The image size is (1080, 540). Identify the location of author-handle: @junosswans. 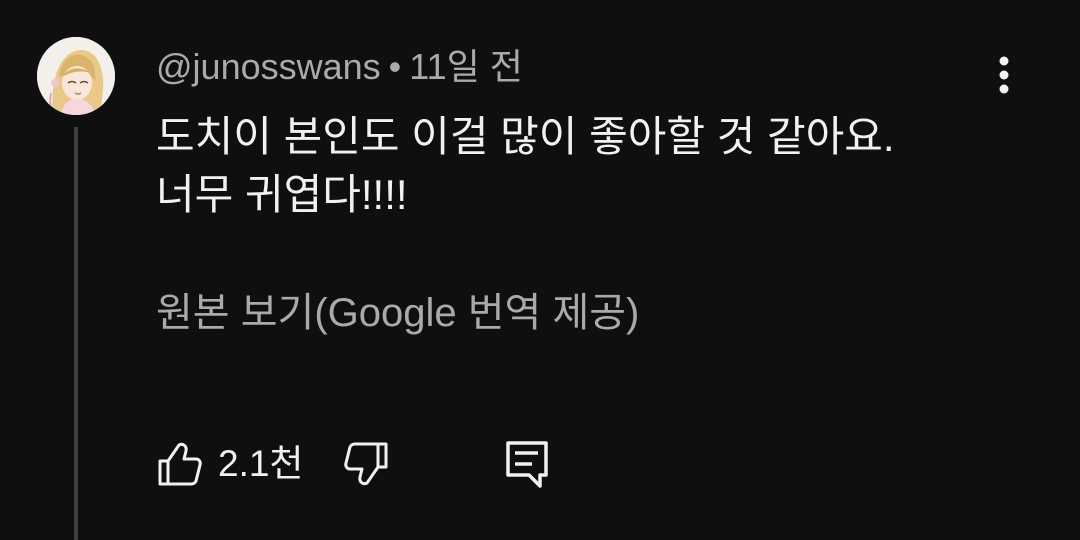
(268, 66).